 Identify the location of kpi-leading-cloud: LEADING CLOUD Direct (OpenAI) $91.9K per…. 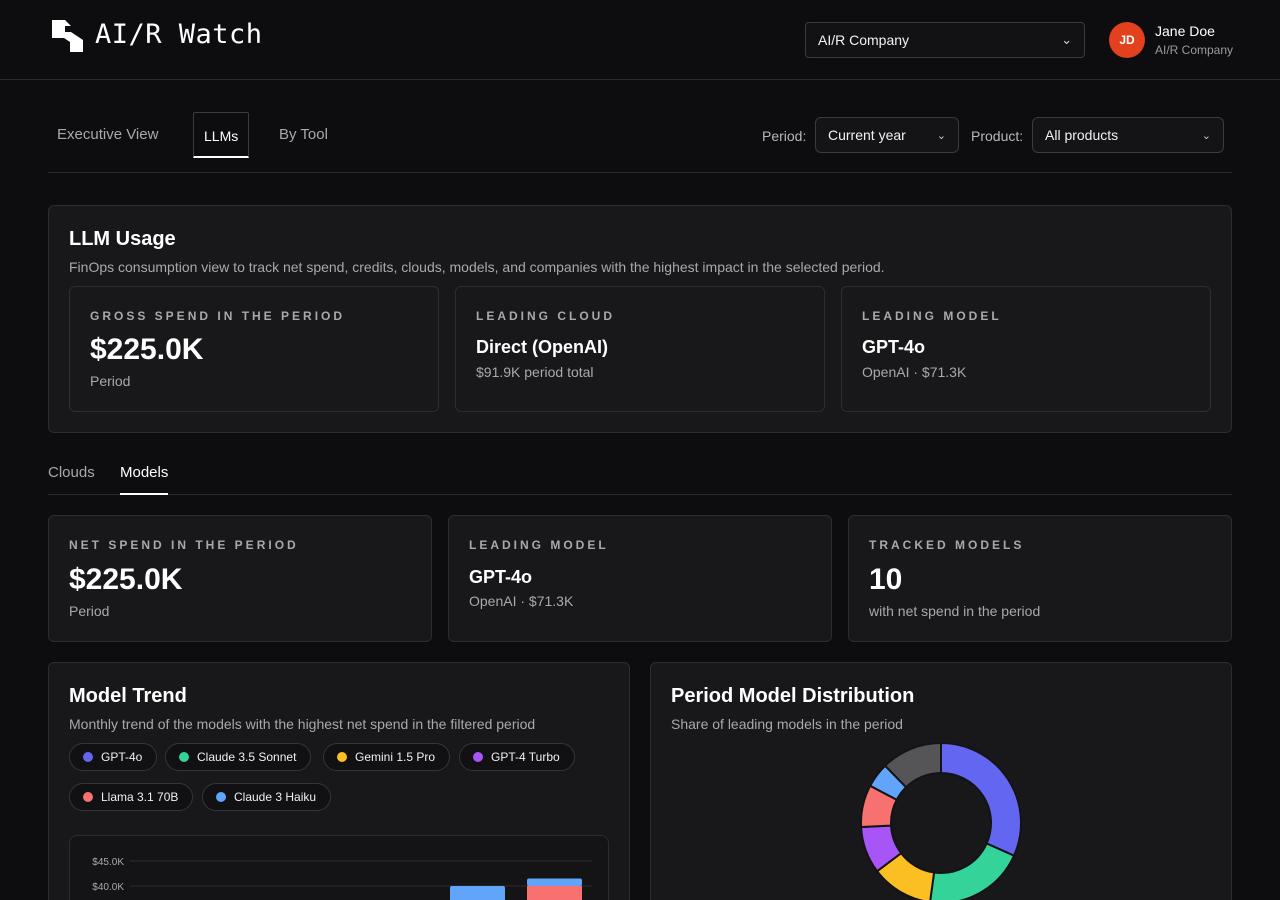
(640, 349).